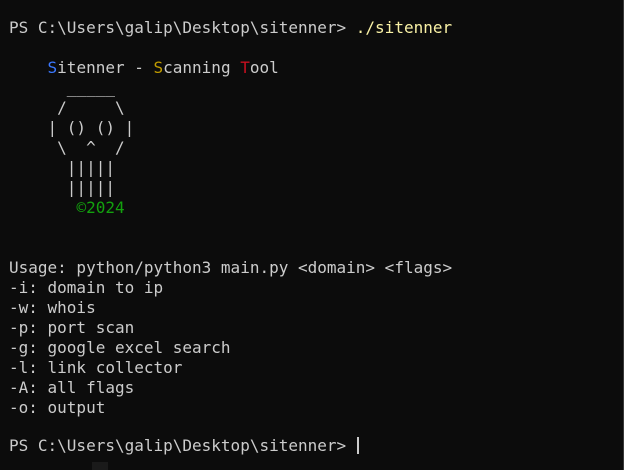  I want to click on skull-art-line-6: |||||, so click(62, 187).